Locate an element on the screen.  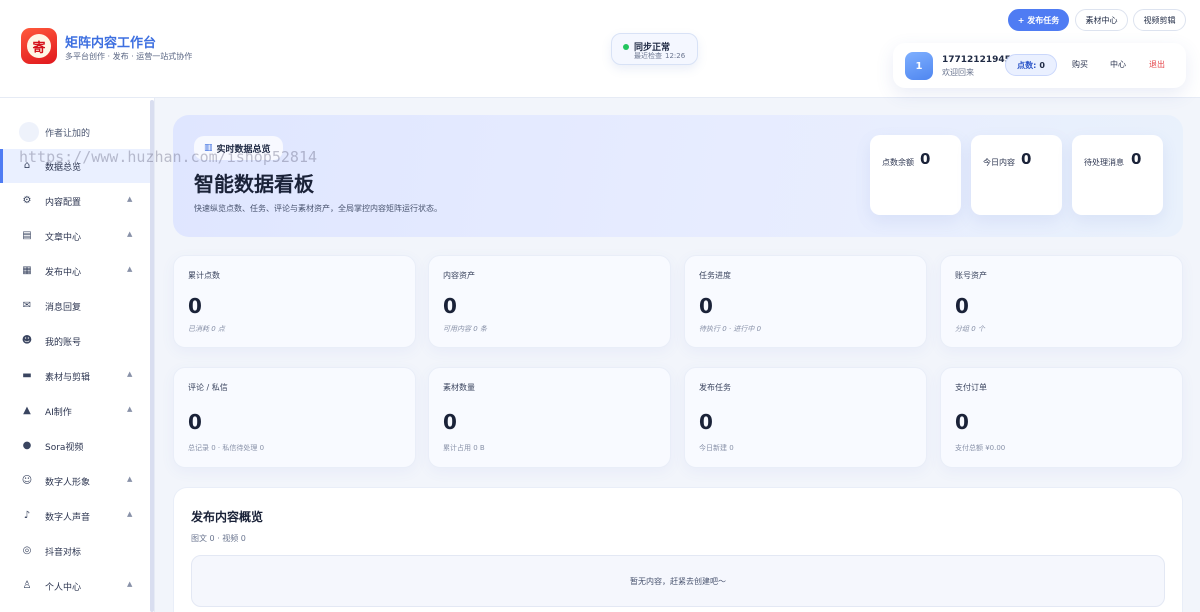
user-icon: ☻ is located at coordinates (27, 340).